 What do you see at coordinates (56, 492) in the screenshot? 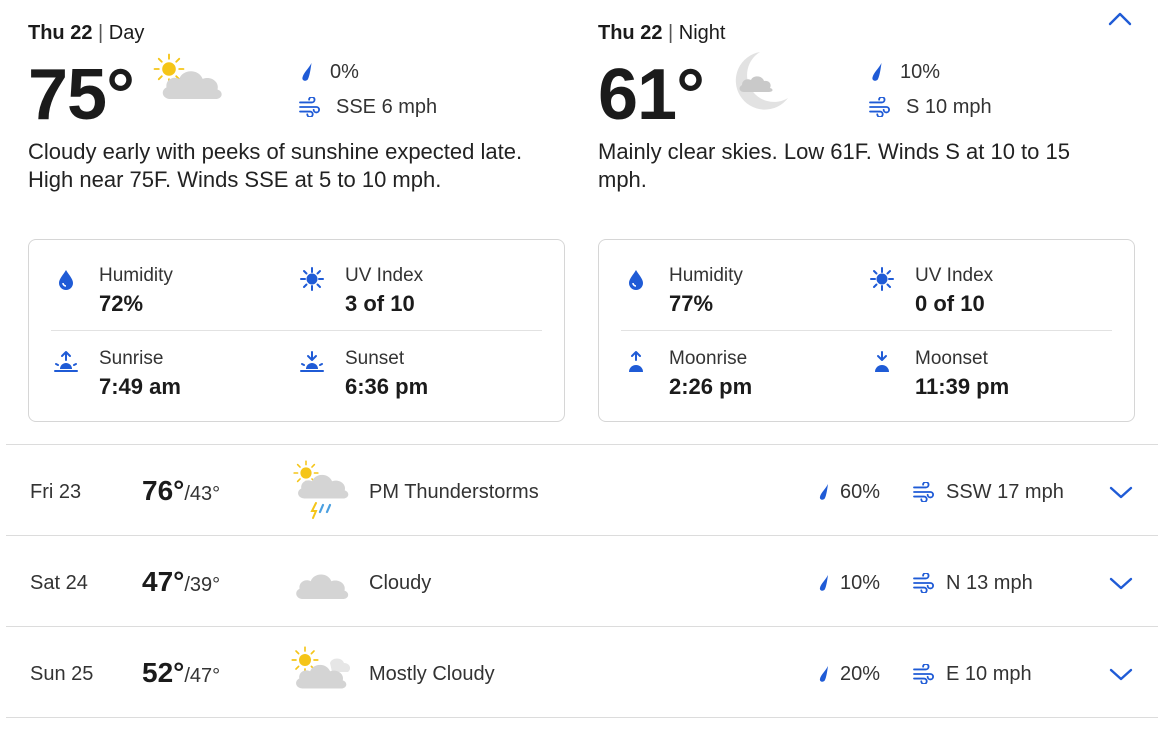
I see `forecast-day: Fri 23` at bounding box center [56, 492].